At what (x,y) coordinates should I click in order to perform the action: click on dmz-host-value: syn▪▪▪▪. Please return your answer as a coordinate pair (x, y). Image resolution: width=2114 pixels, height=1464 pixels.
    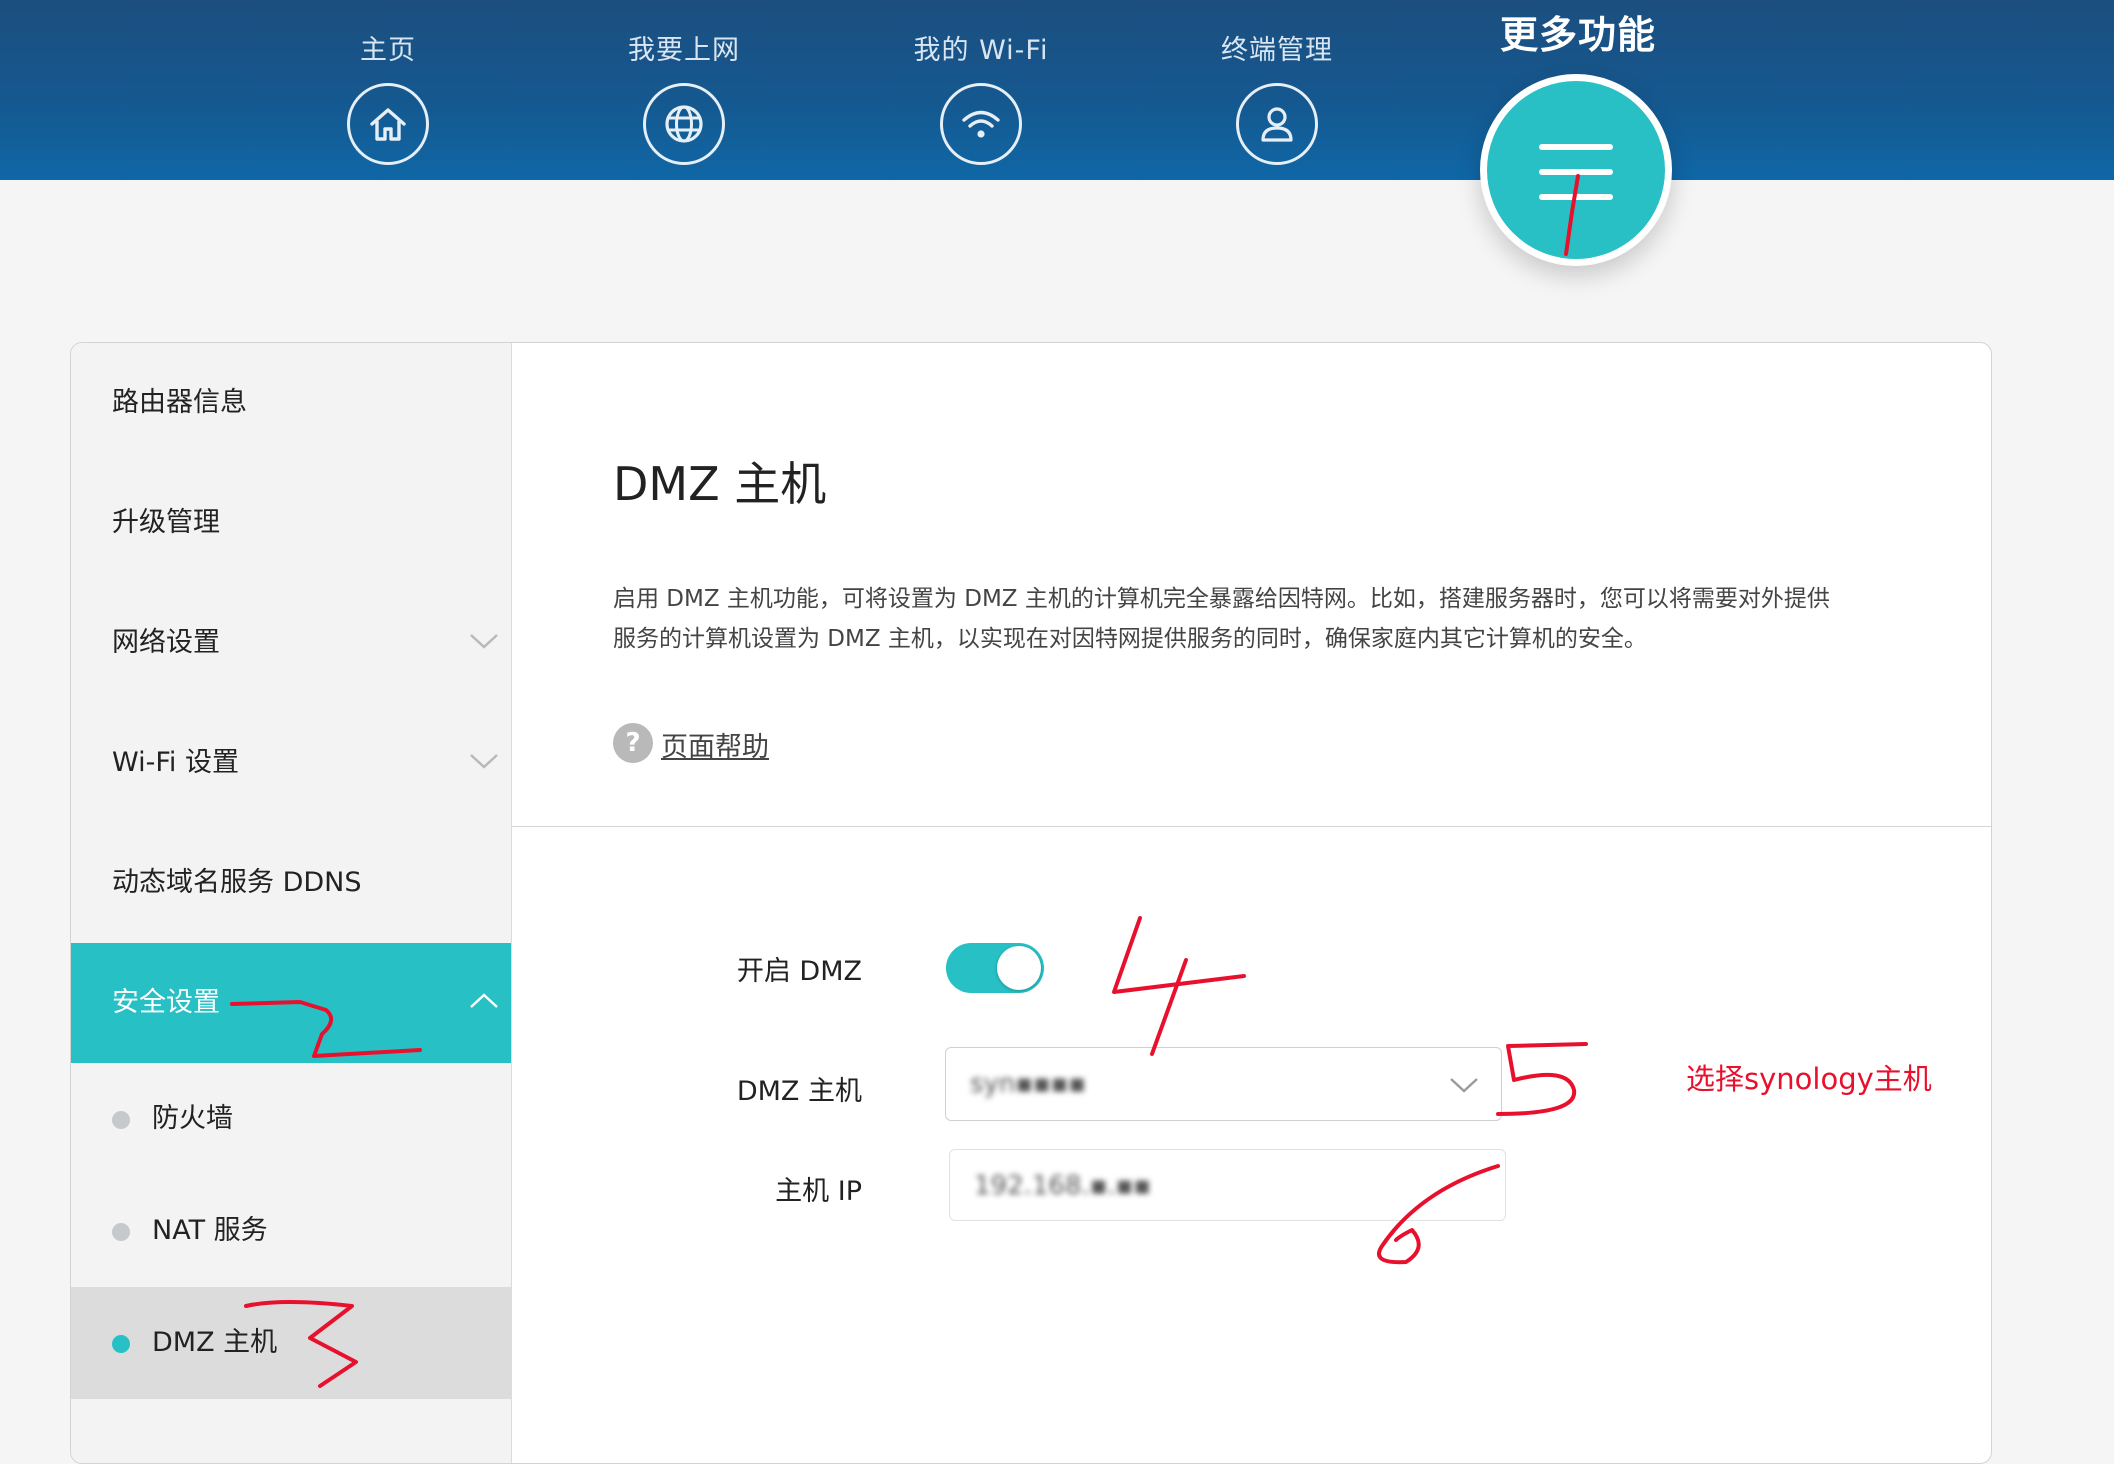
    Looking at the image, I should click on (1028, 1084).